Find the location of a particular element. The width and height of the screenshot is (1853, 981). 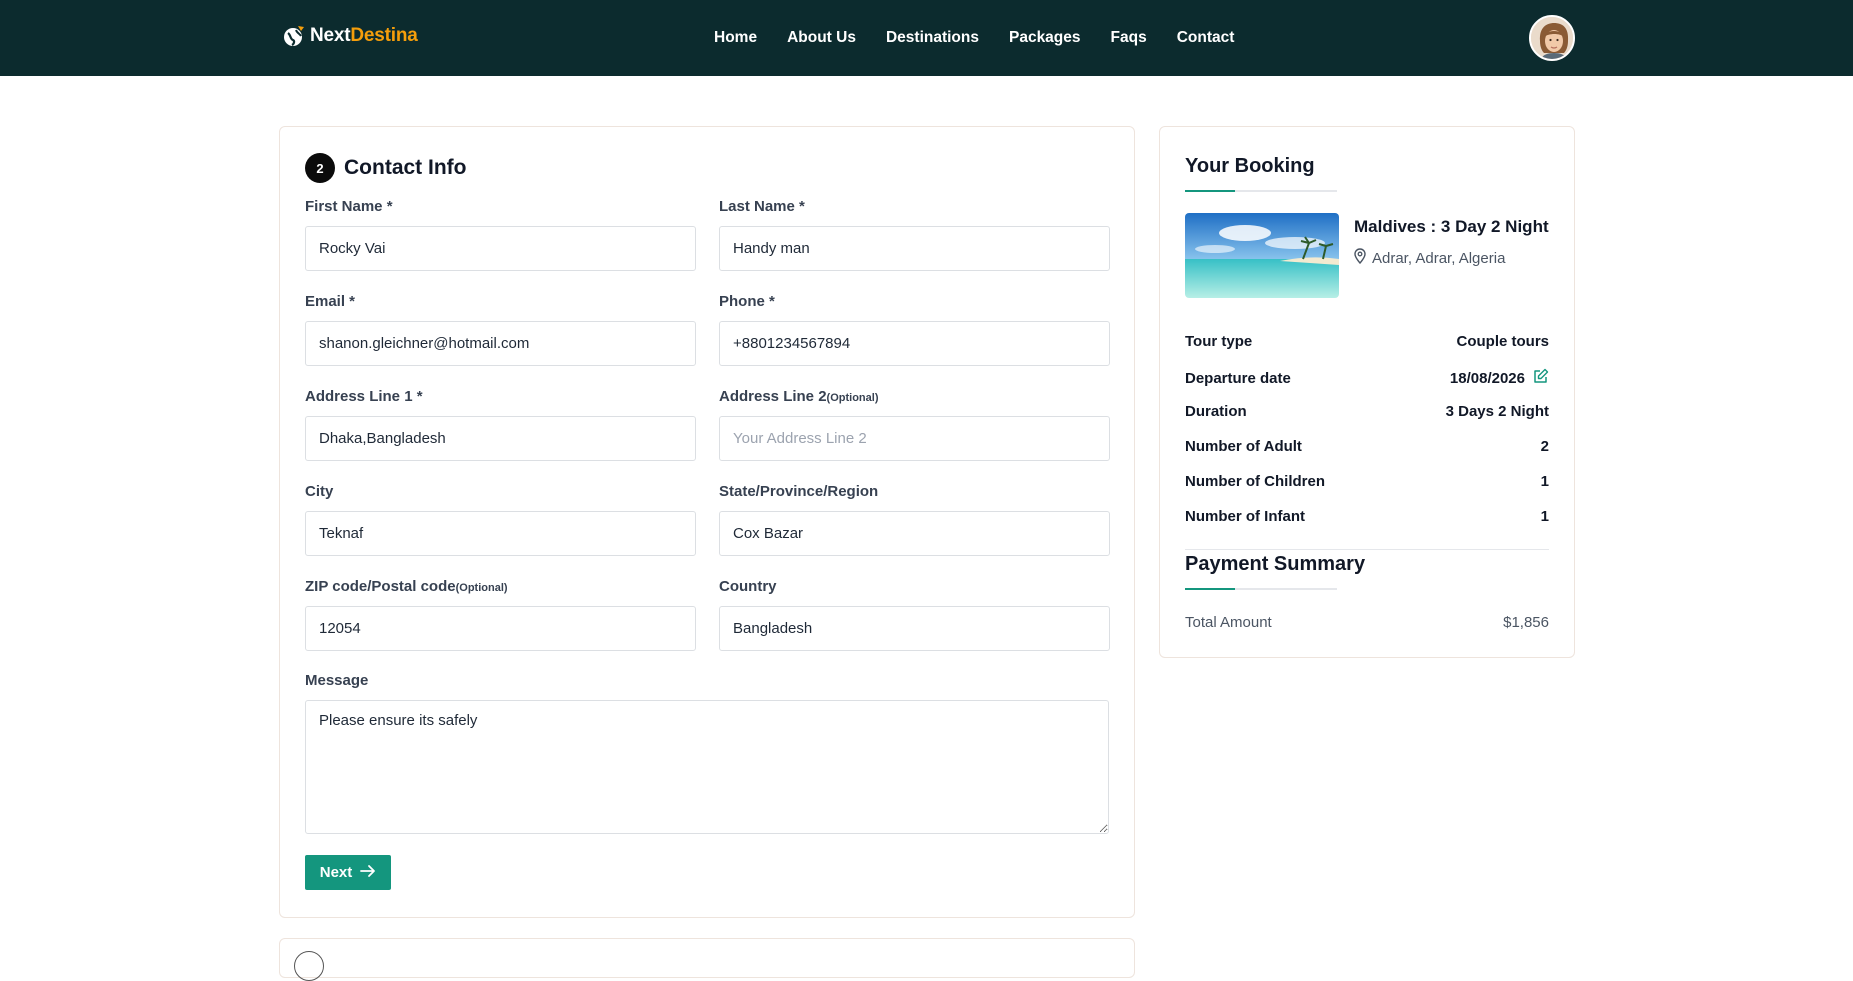

address1-group: Address Line 1 * is located at coordinates (500, 423).